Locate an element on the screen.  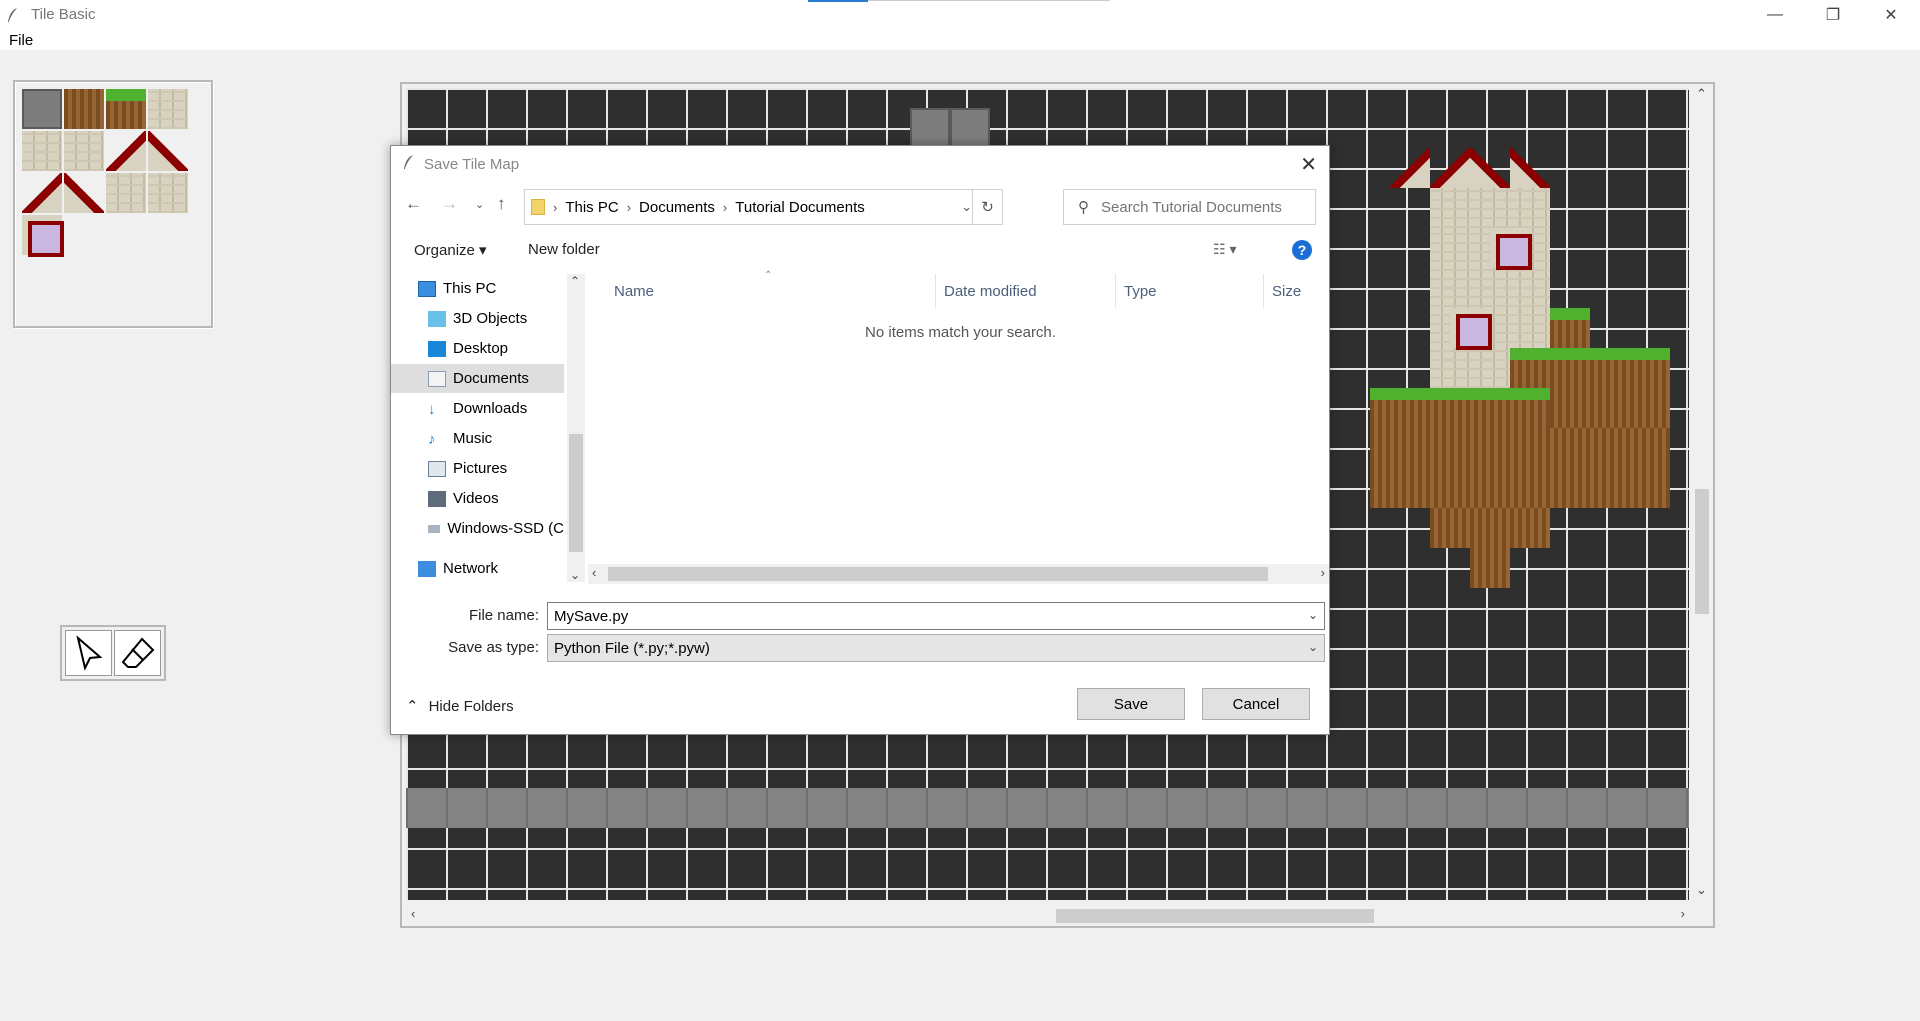
close-icon: ✕ is located at coordinates (1891, 14).